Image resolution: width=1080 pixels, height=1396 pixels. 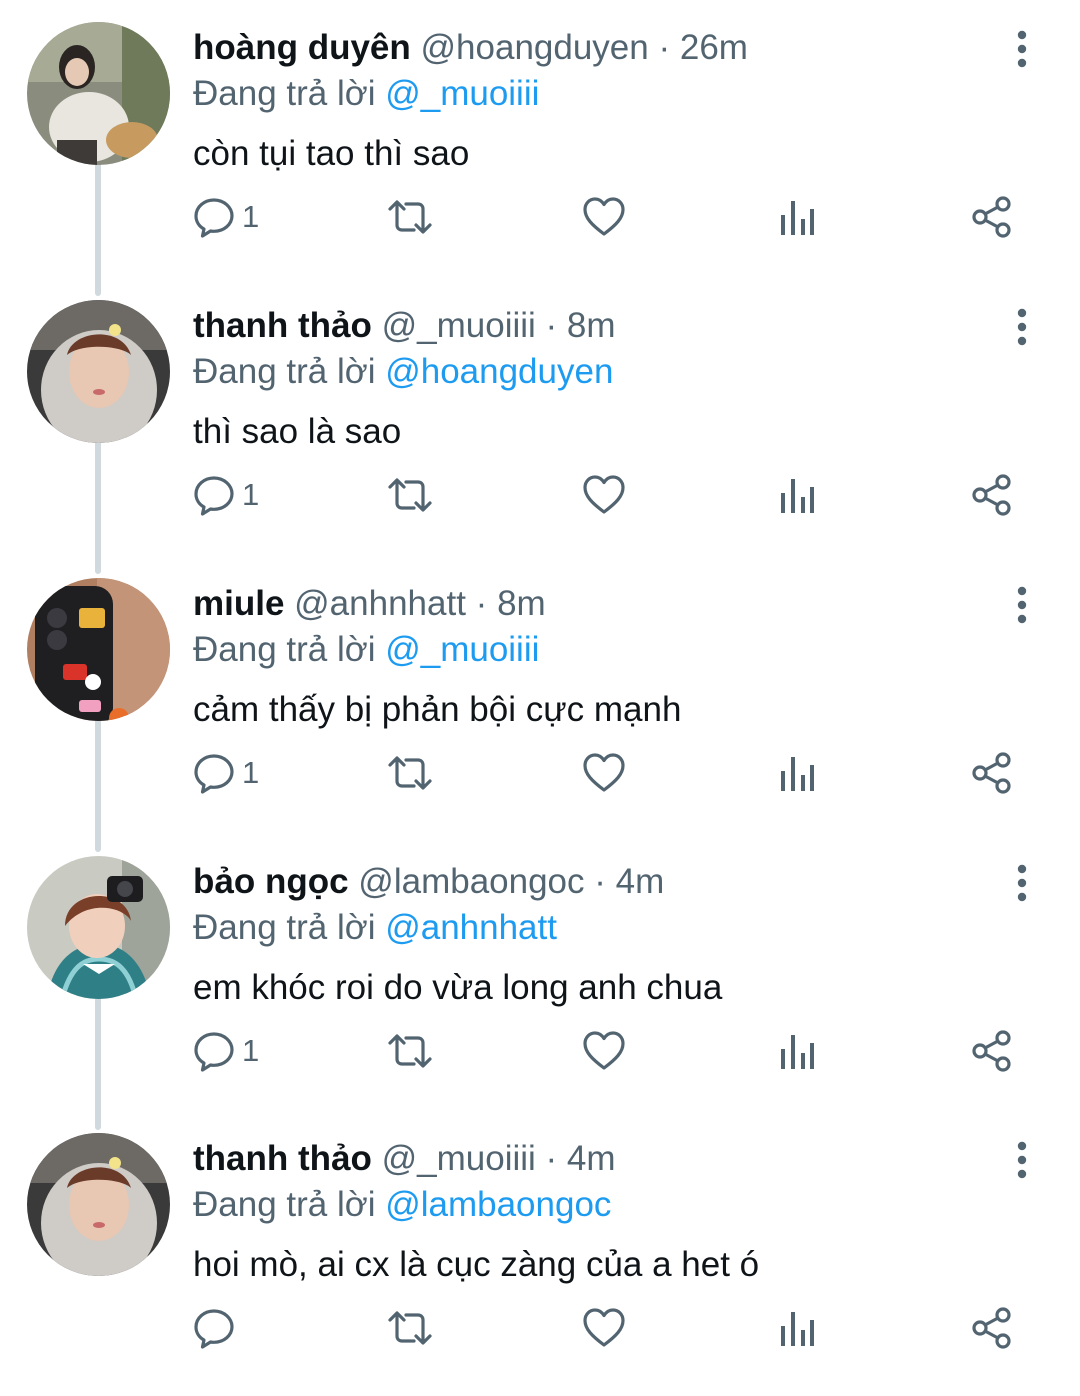 What do you see at coordinates (217, 1328) in the screenshot?
I see `reply-button` at bounding box center [217, 1328].